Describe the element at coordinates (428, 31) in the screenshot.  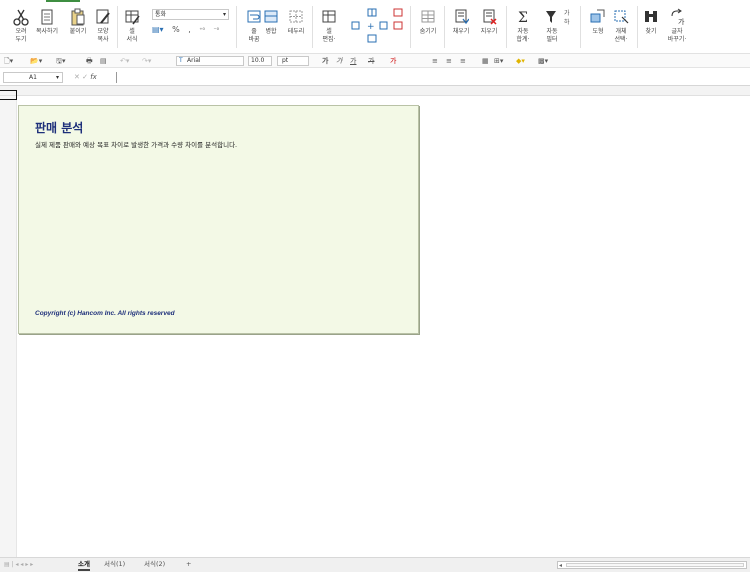
I see `hide-label: 숨기기` at that location.